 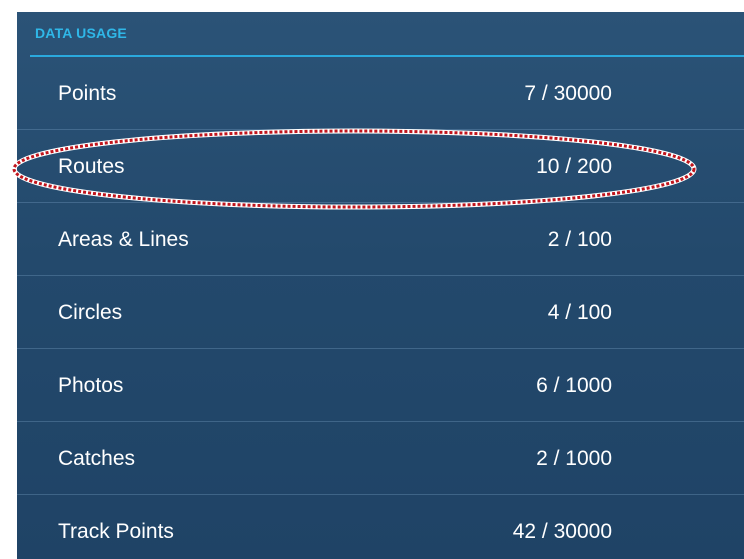 What do you see at coordinates (90, 312) in the screenshot?
I see `row-label: Circles` at bounding box center [90, 312].